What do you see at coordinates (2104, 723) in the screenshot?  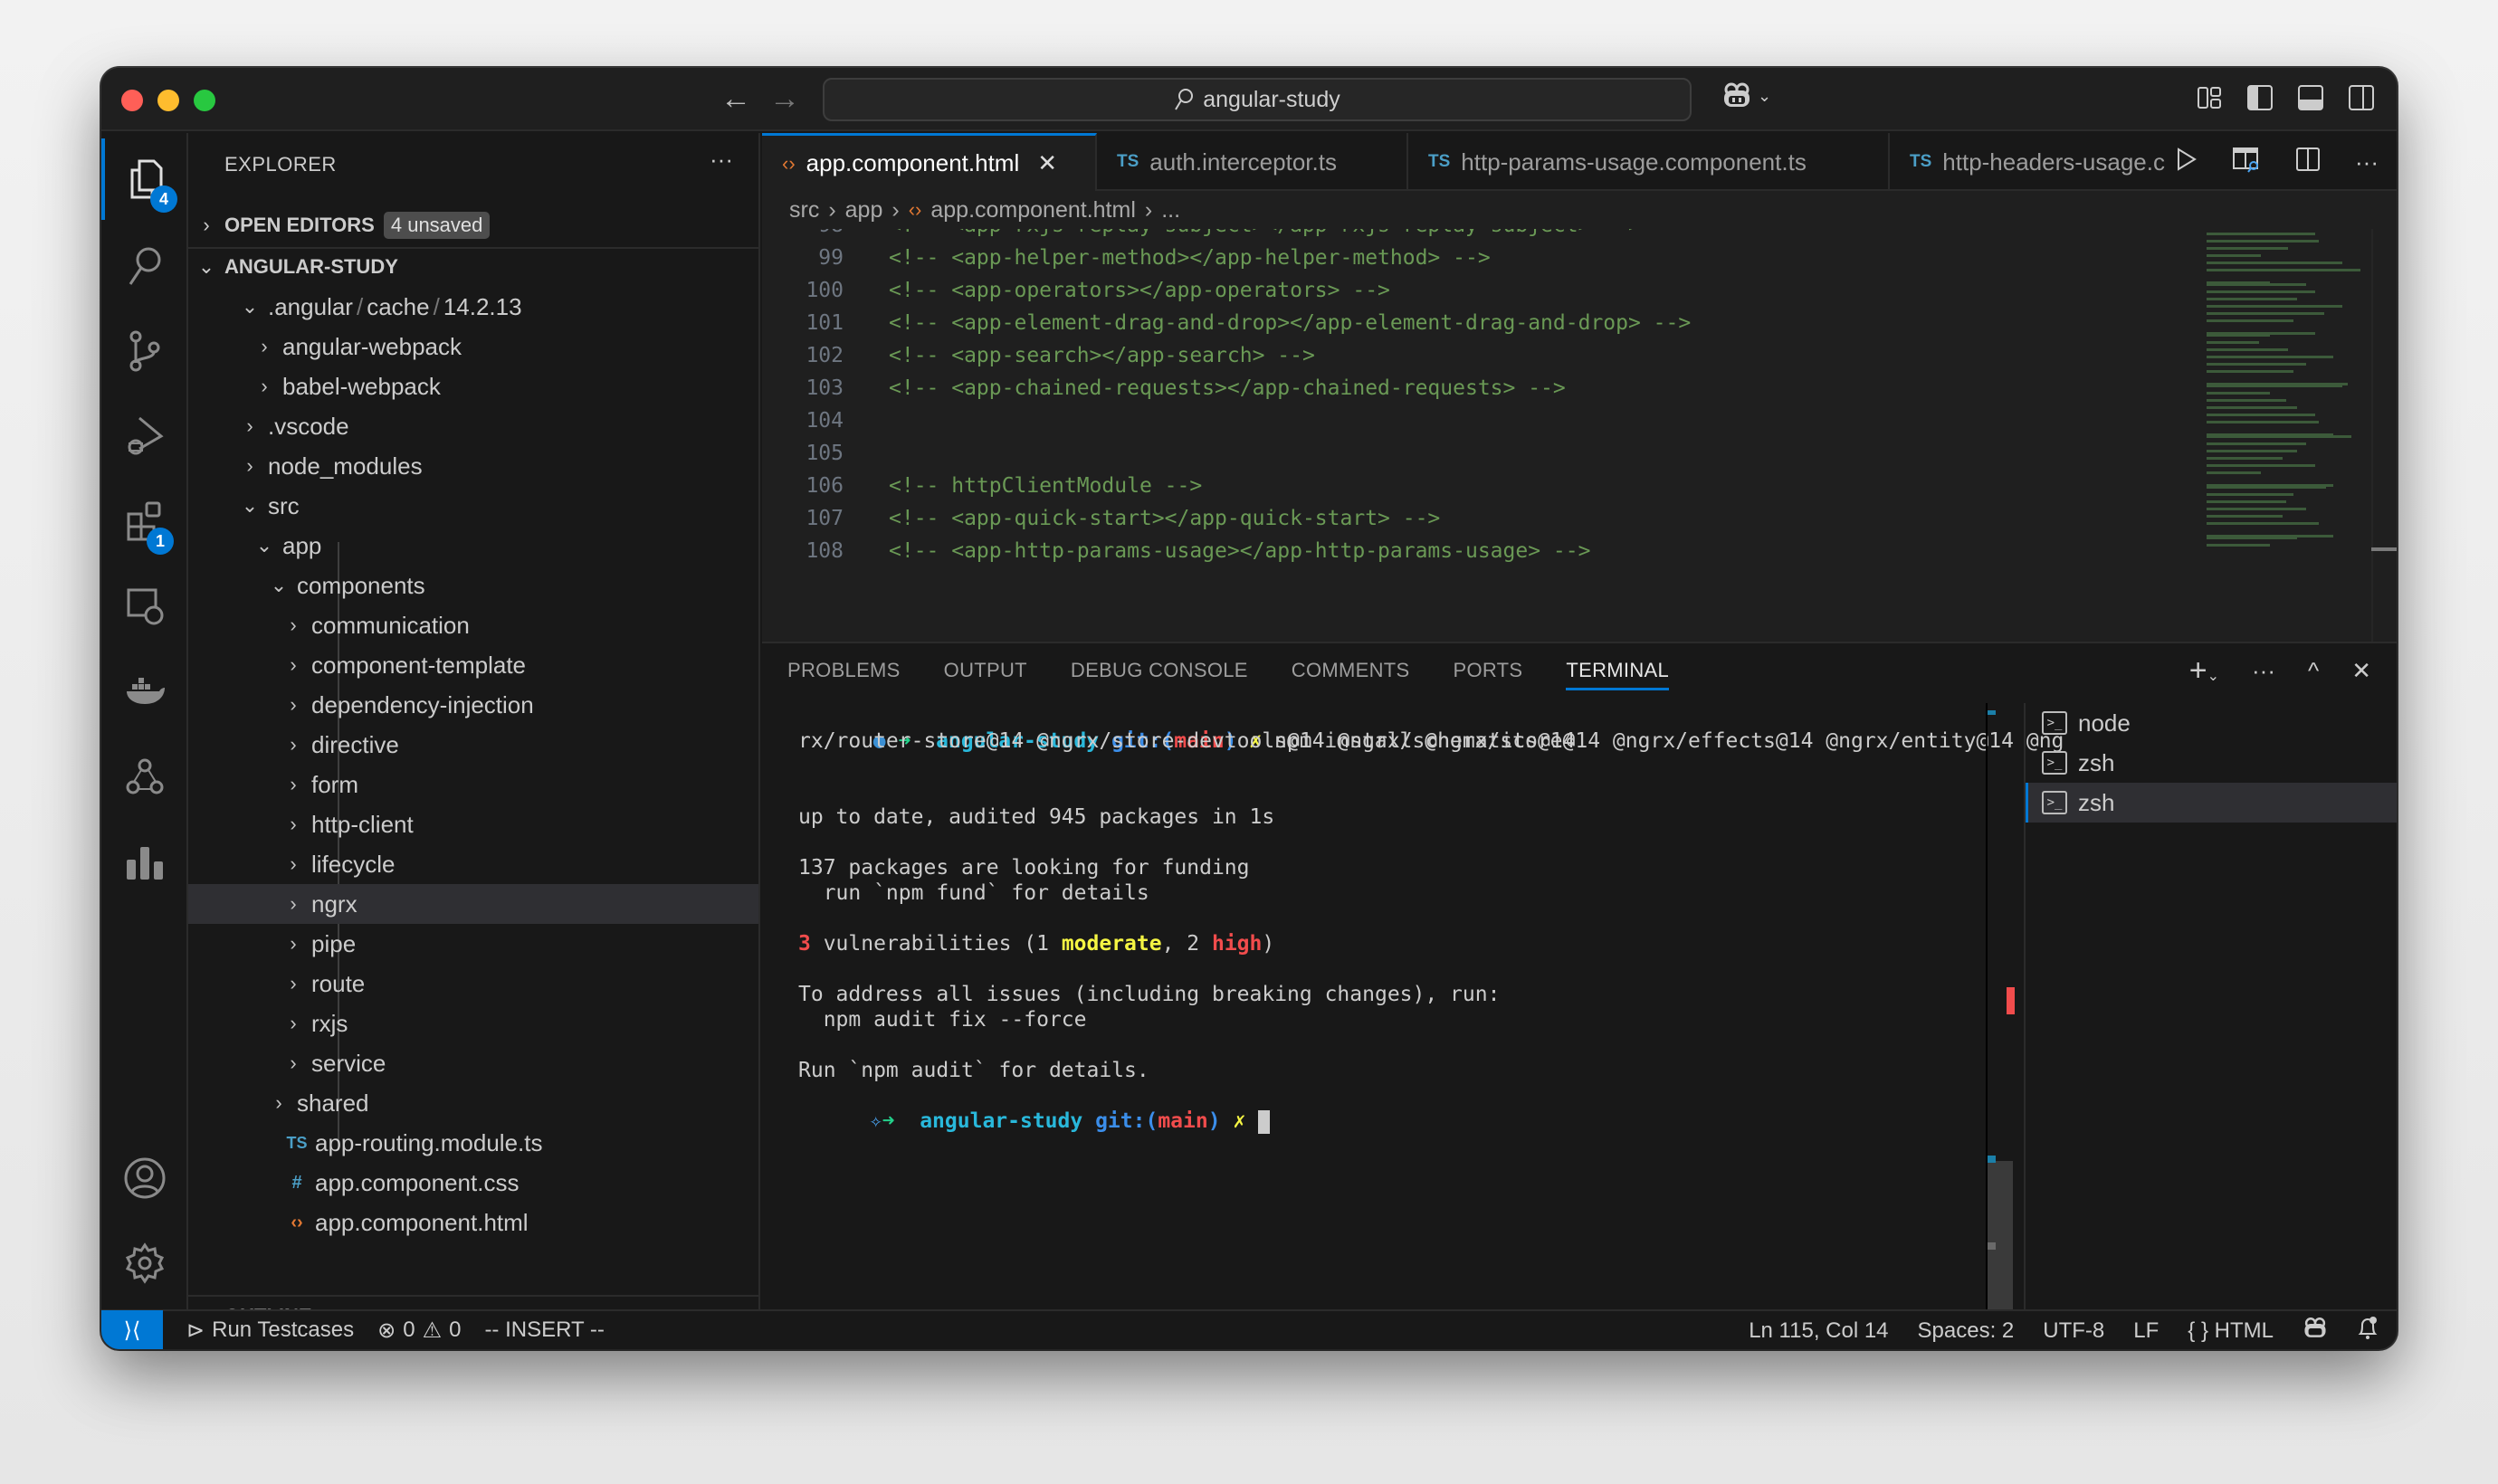 I see `terminal-instance-label: node` at bounding box center [2104, 723].